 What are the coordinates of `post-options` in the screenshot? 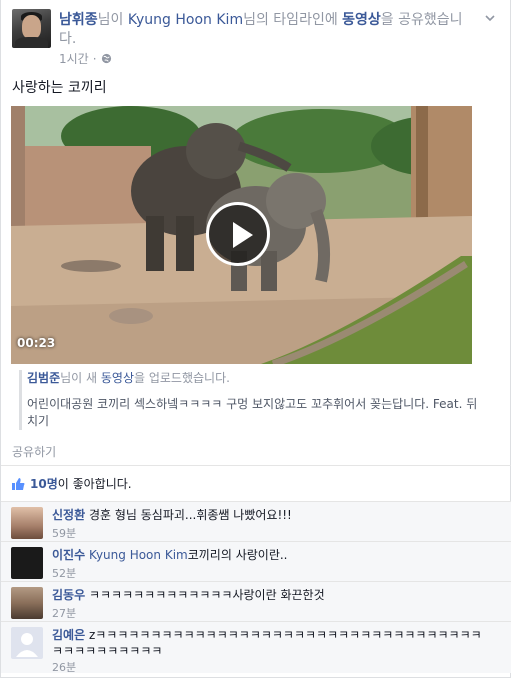 It's located at (490, 20).